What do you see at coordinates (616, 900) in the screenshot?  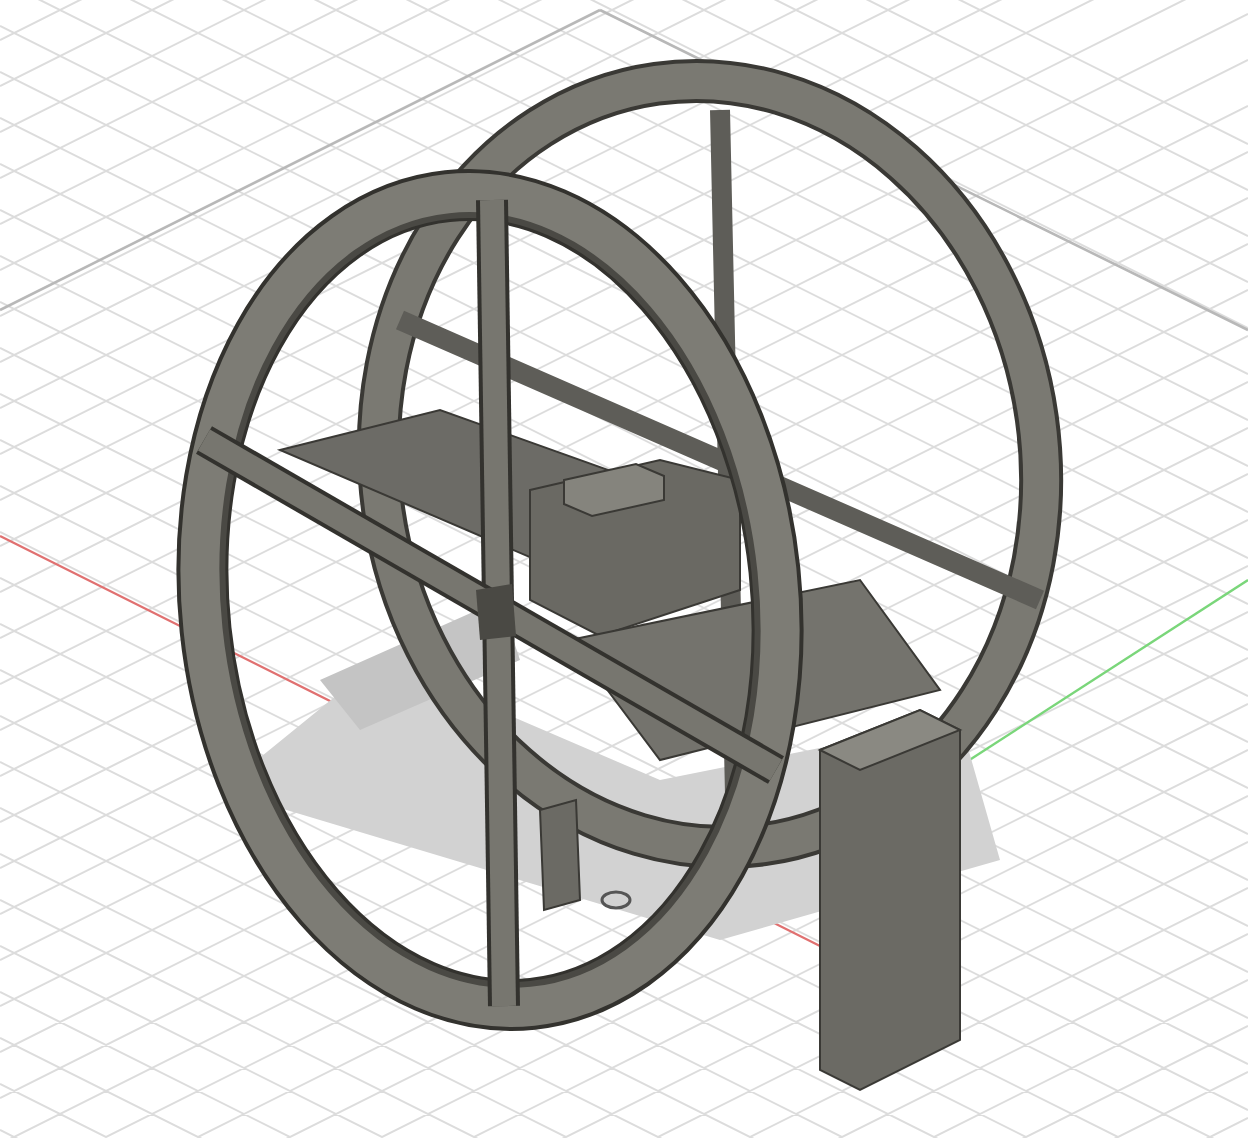 I see `origin-marker-icon` at bounding box center [616, 900].